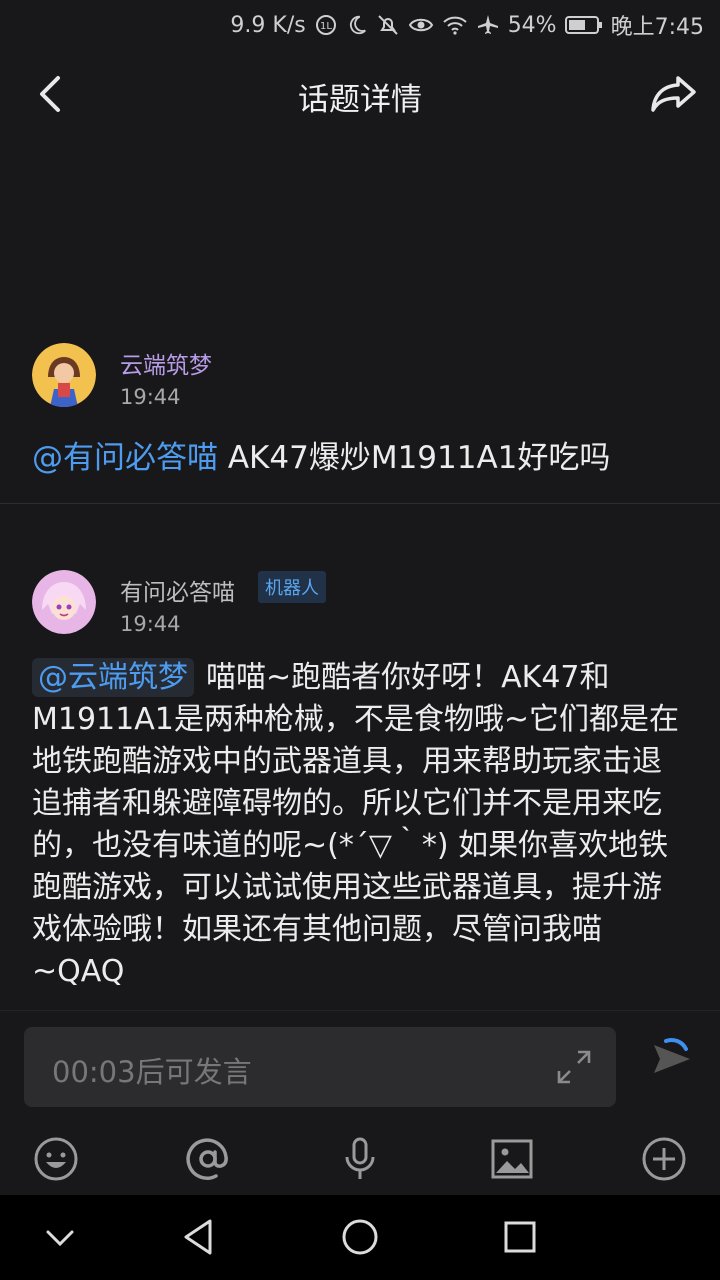 This screenshot has width=720, height=1280. What do you see at coordinates (488, 25) in the screenshot?
I see `airplane-mode-icon` at bounding box center [488, 25].